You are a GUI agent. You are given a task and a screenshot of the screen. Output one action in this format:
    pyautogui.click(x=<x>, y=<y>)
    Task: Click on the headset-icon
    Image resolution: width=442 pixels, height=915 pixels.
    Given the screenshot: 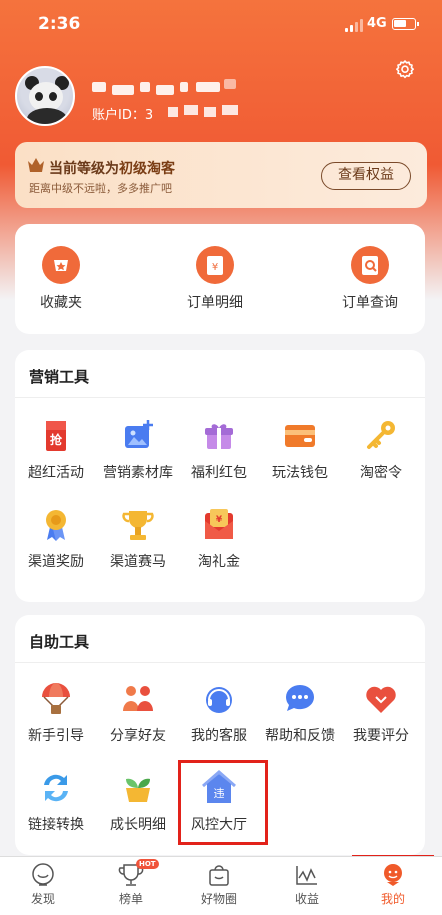 What is the action you would take?
    pyautogui.click(x=219, y=699)
    